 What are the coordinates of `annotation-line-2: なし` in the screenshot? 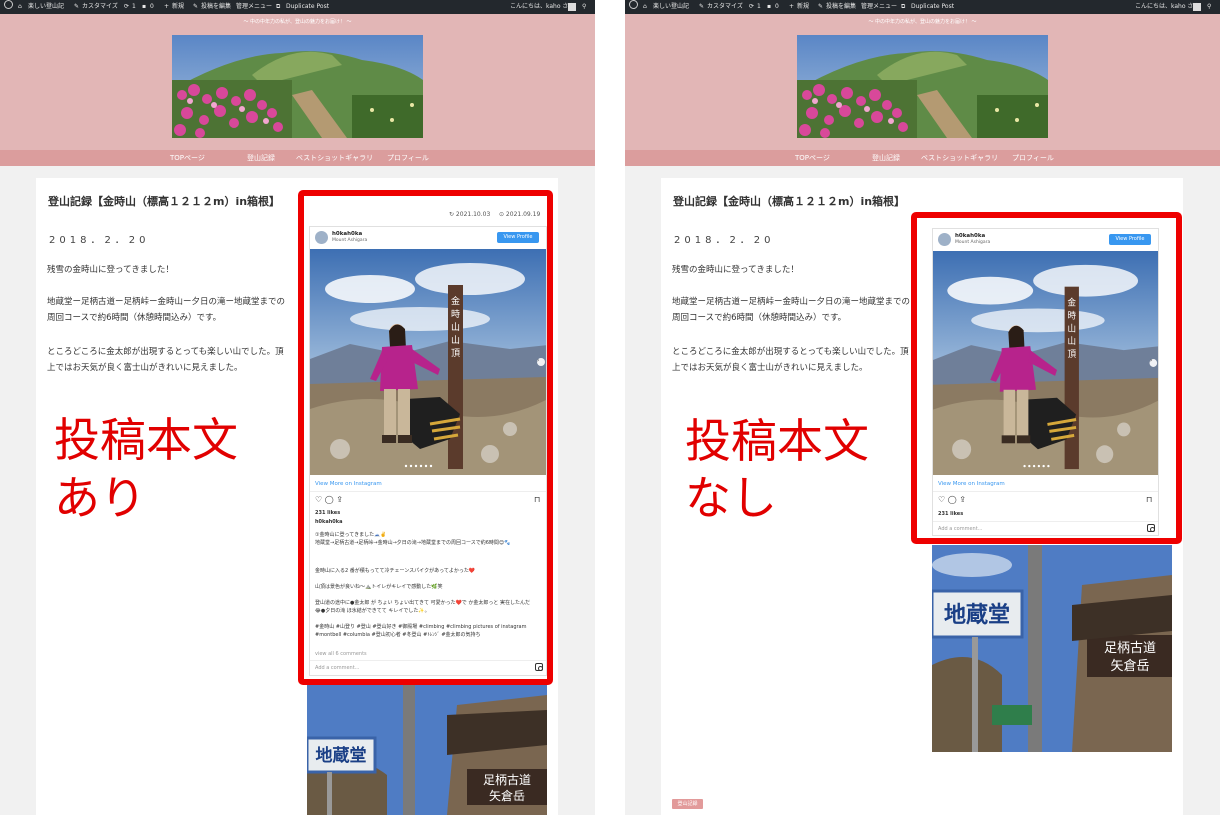 It's located at (731, 498).